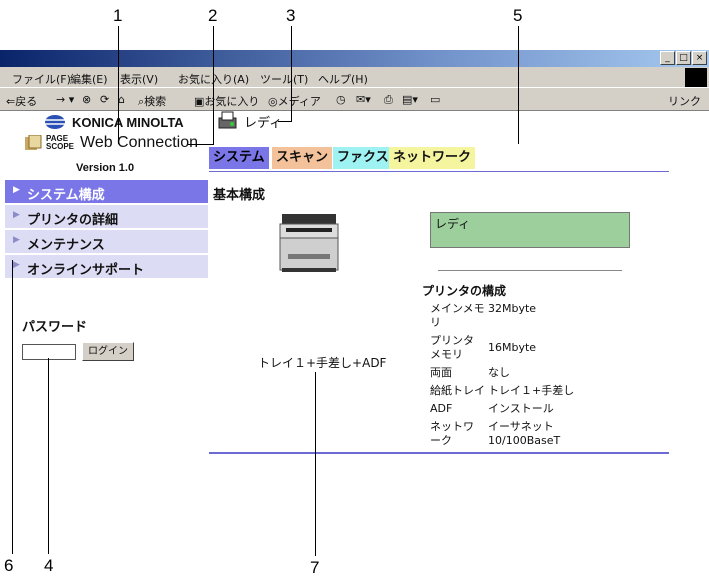 The height and width of the screenshot is (578, 709). I want to click on printer-status-icon, so click(227, 120).